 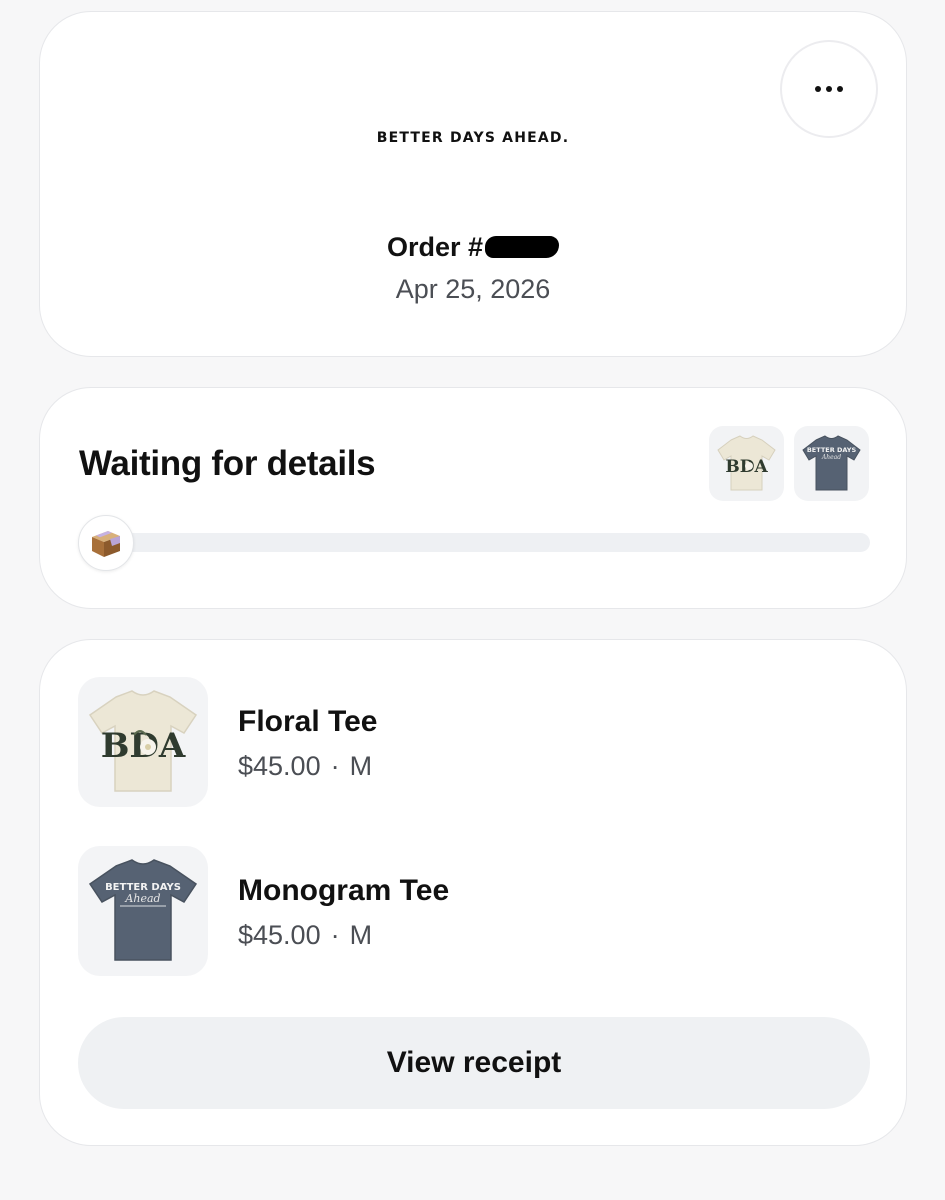 I want to click on list-item: BDA Floral Tee $45.00 · M, so click(x=473, y=742).